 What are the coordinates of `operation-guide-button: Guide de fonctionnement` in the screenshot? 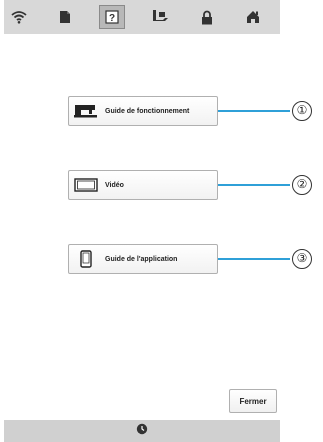 It's located at (143, 111).